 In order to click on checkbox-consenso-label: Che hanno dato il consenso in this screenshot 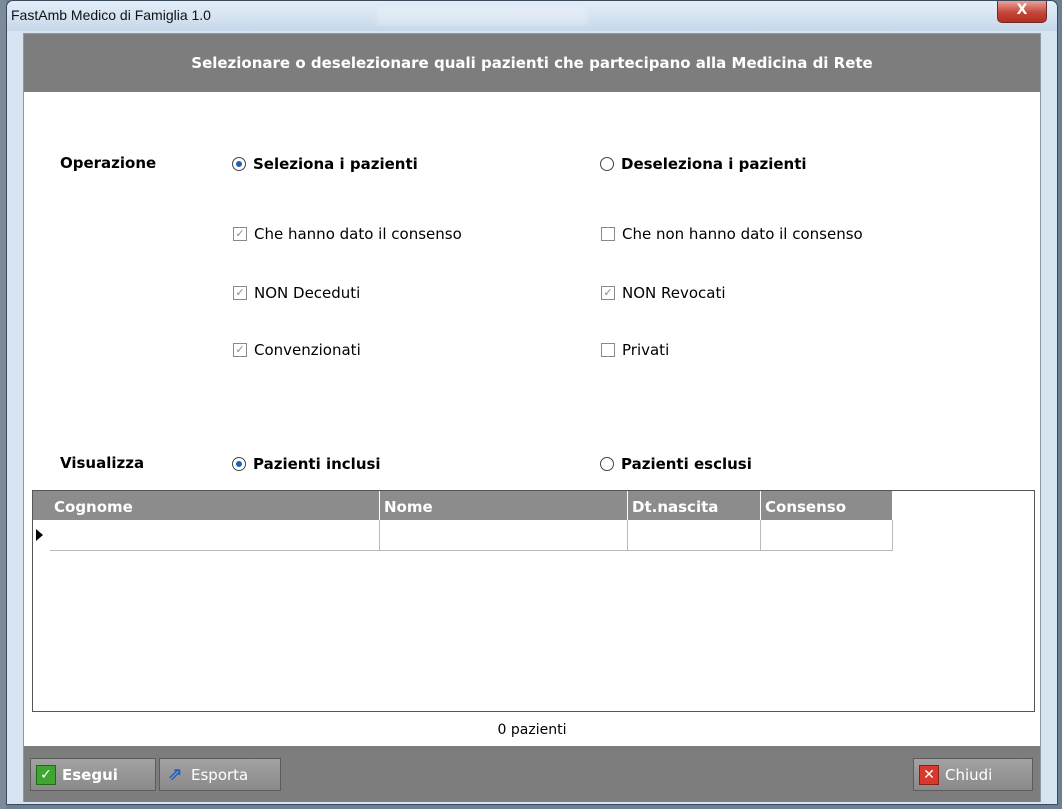, I will do `click(358, 234)`.